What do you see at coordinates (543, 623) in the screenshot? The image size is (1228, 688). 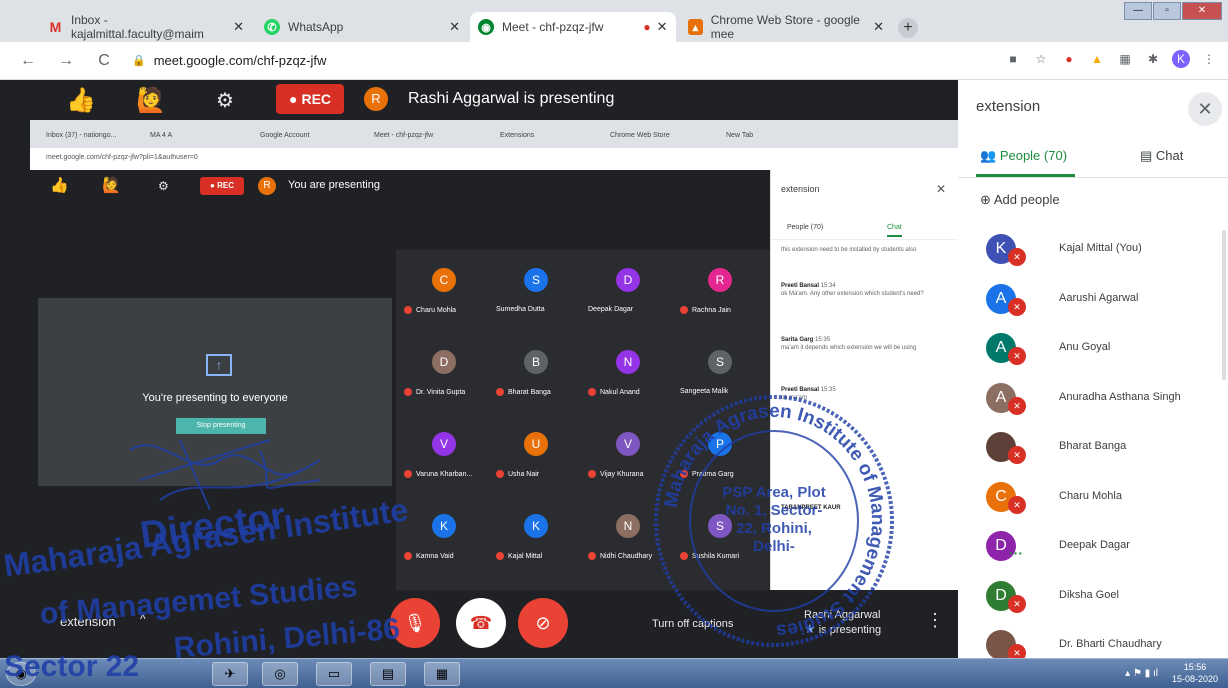 I see `camera-toggle-button: ⊘` at bounding box center [543, 623].